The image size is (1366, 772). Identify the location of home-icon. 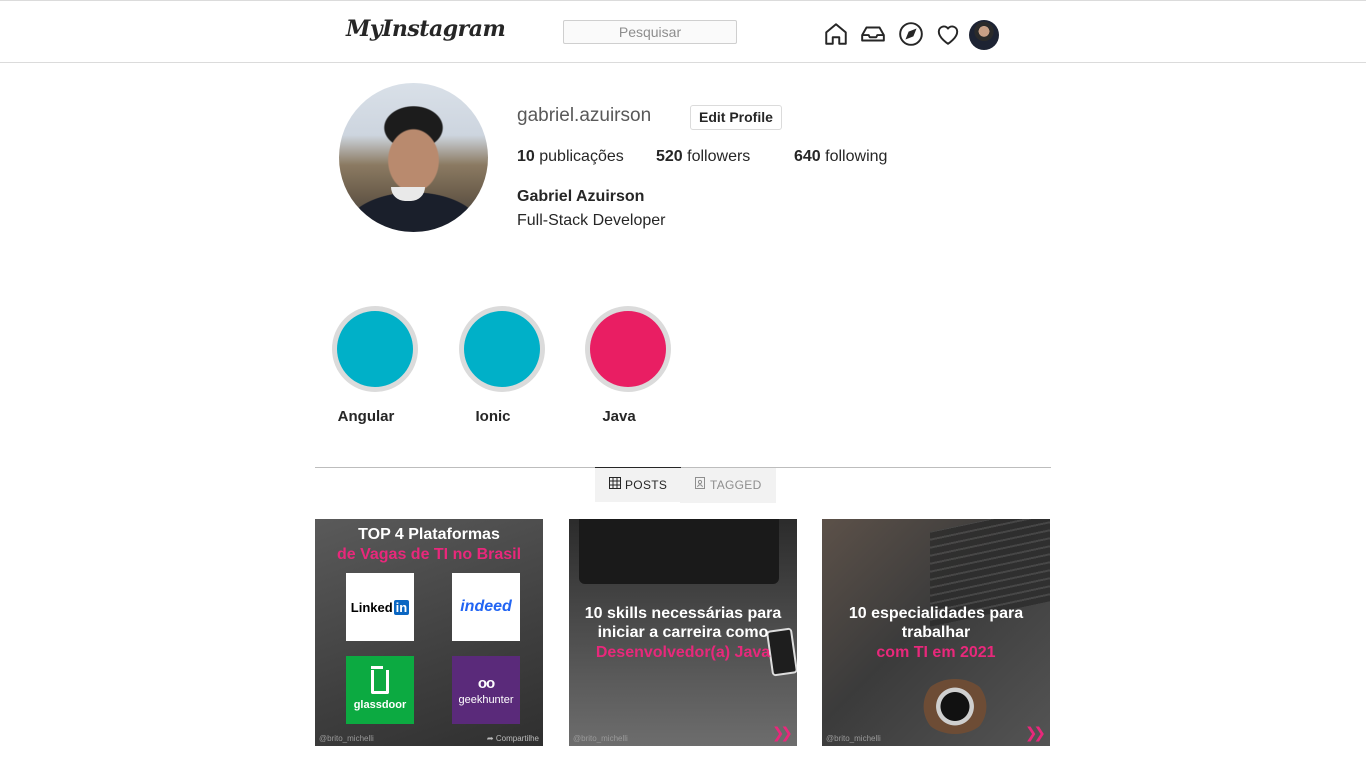
(836, 34).